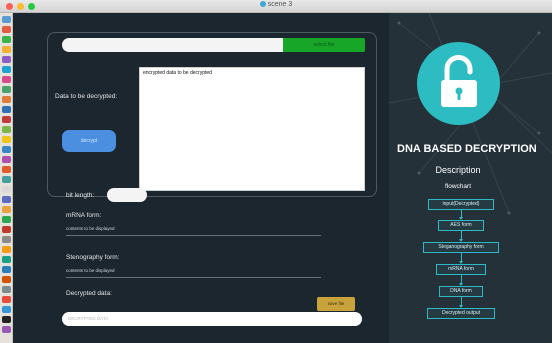 This screenshot has height=343, width=552. Describe the element at coordinates (89, 293) in the screenshot. I see `decrypted-data-label: Decrypted data:` at that location.